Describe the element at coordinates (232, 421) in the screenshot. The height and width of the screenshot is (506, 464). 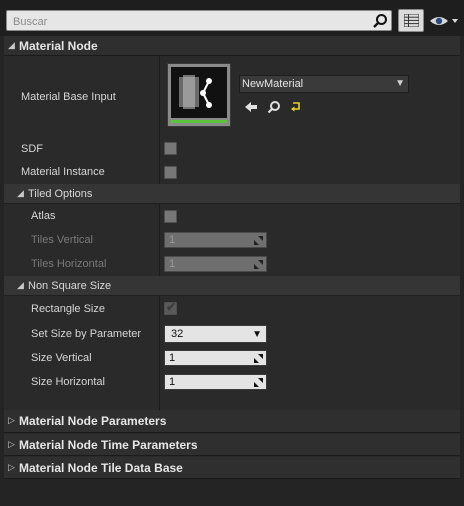
I see `category-material-node-parameters: ▷ Material Node Parameters` at that location.